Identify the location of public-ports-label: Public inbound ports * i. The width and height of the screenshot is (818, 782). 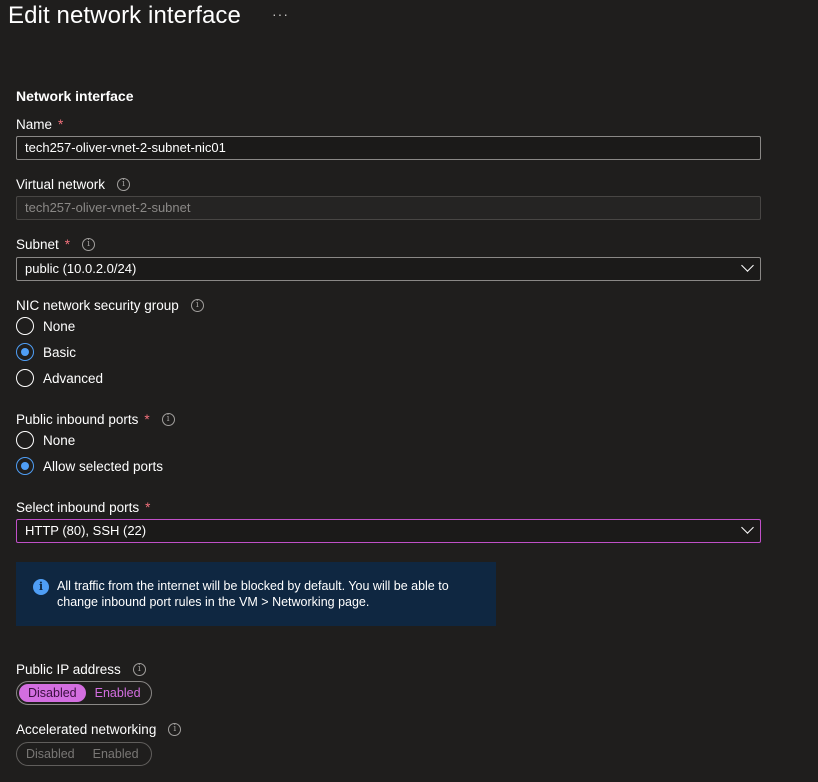
(95, 419).